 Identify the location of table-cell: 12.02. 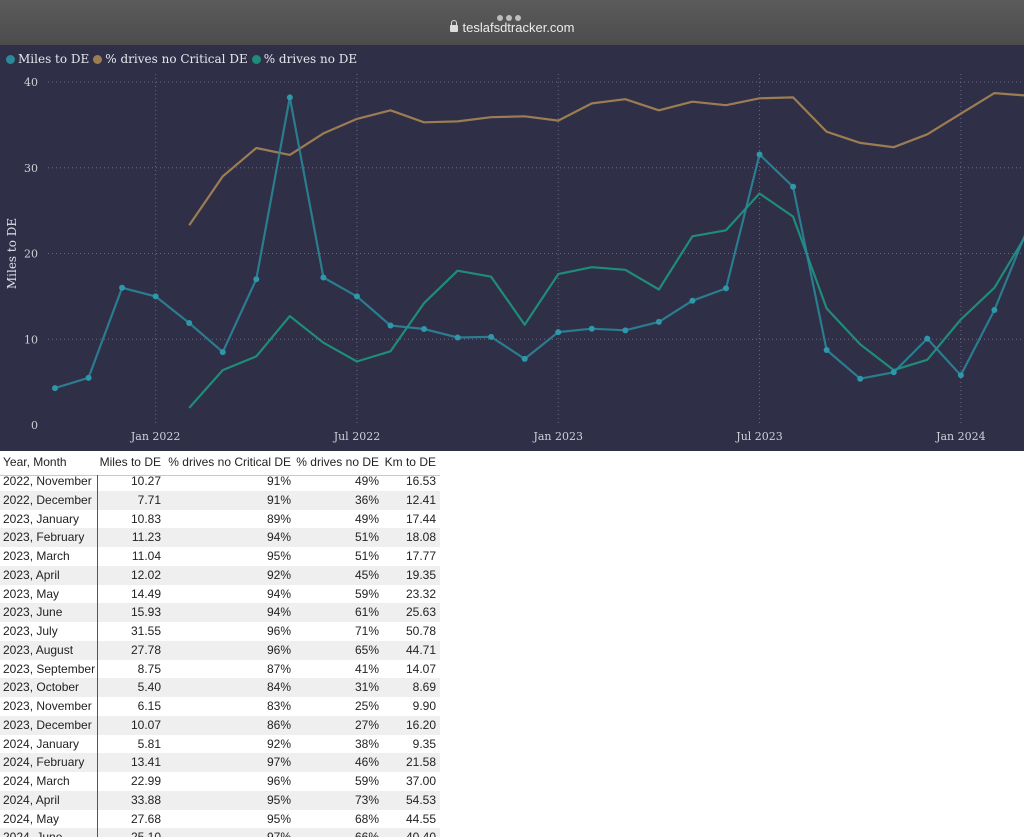
(145, 574).